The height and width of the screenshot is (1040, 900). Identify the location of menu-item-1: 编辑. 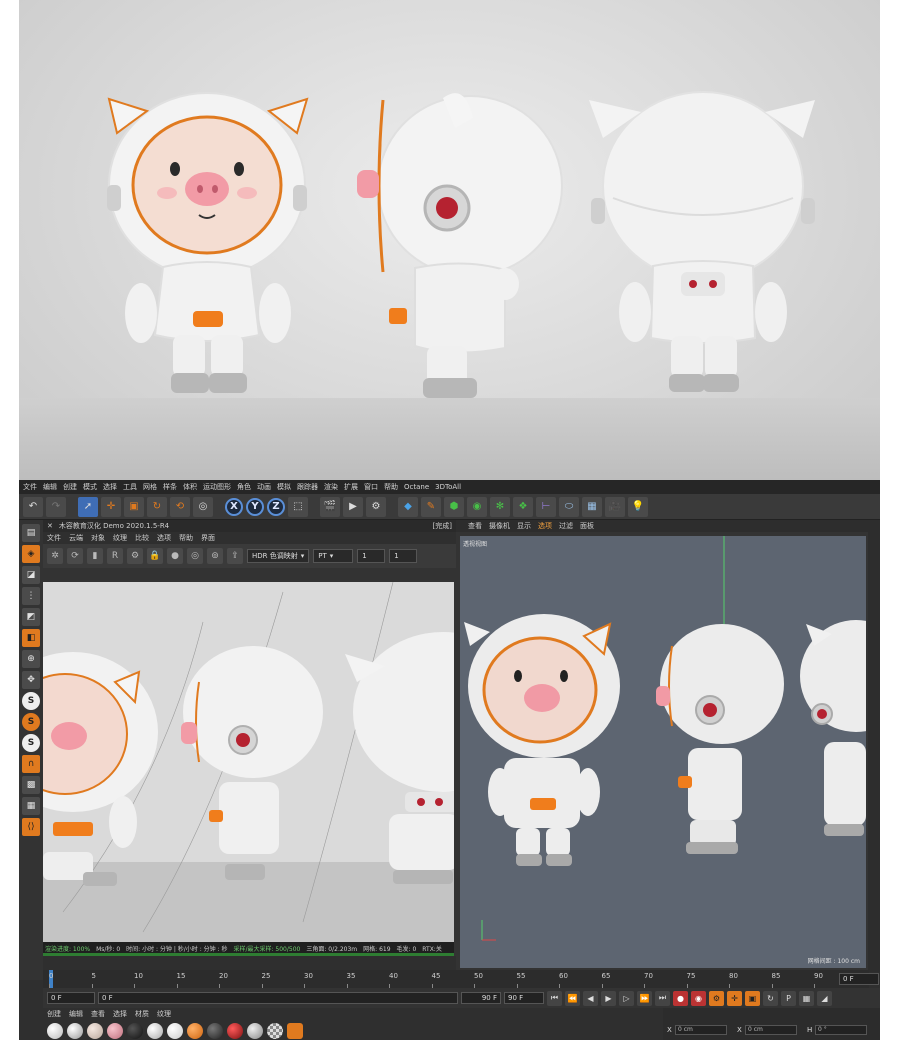
(50, 487).